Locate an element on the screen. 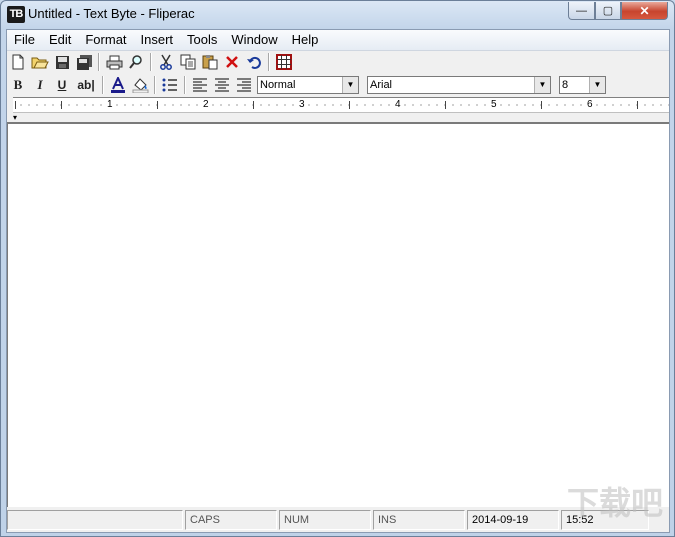 The width and height of the screenshot is (675, 537). size-select: 8 ▼ is located at coordinates (582, 85).